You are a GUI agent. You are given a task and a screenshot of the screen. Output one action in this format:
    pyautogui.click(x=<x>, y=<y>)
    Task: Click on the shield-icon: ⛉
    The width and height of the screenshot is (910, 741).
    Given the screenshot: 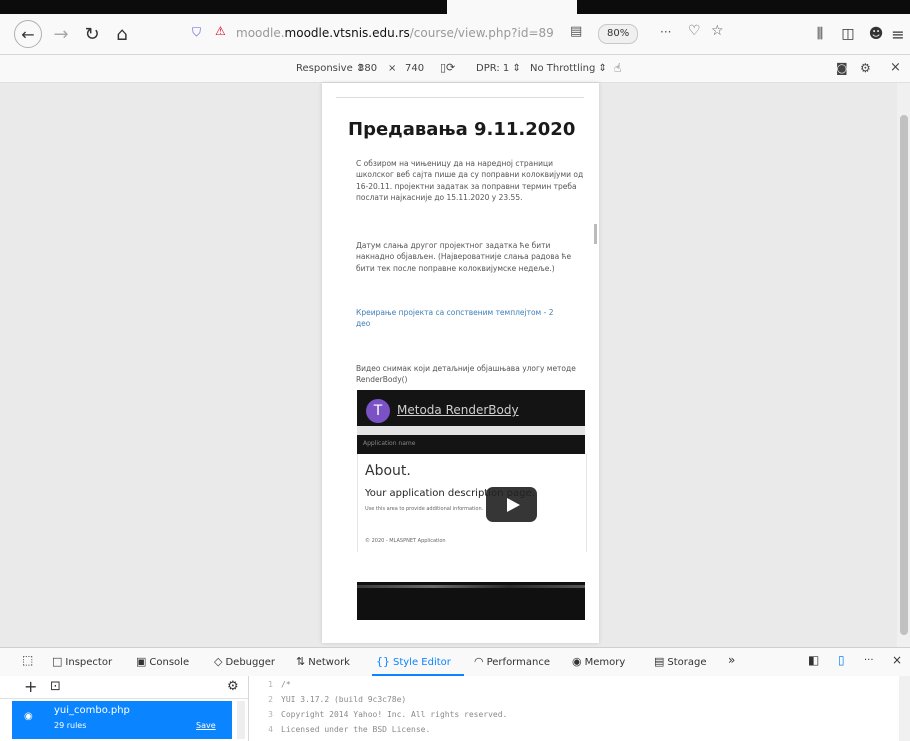 What is the action you would take?
    pyautogui.click(x=197, y=32)
    